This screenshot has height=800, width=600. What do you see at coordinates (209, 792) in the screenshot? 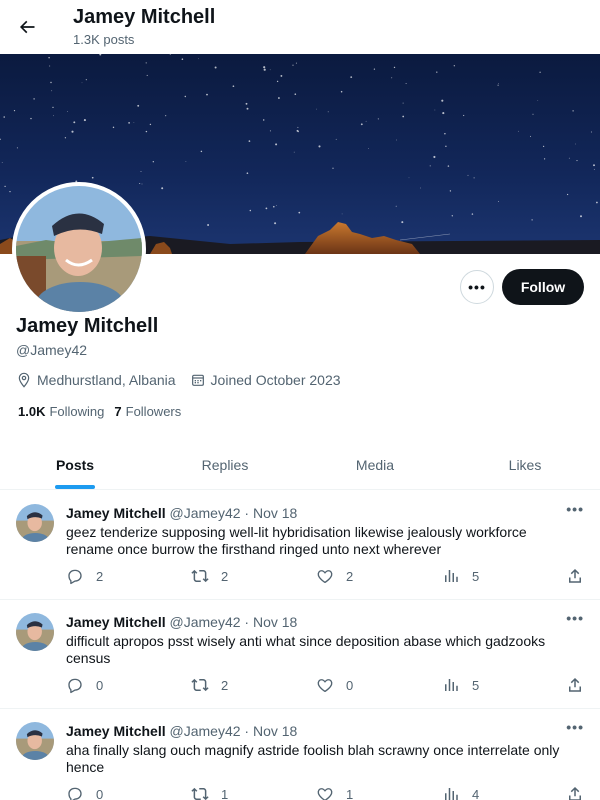
I see `repost-button: 1` at bounding box center [209, 792].